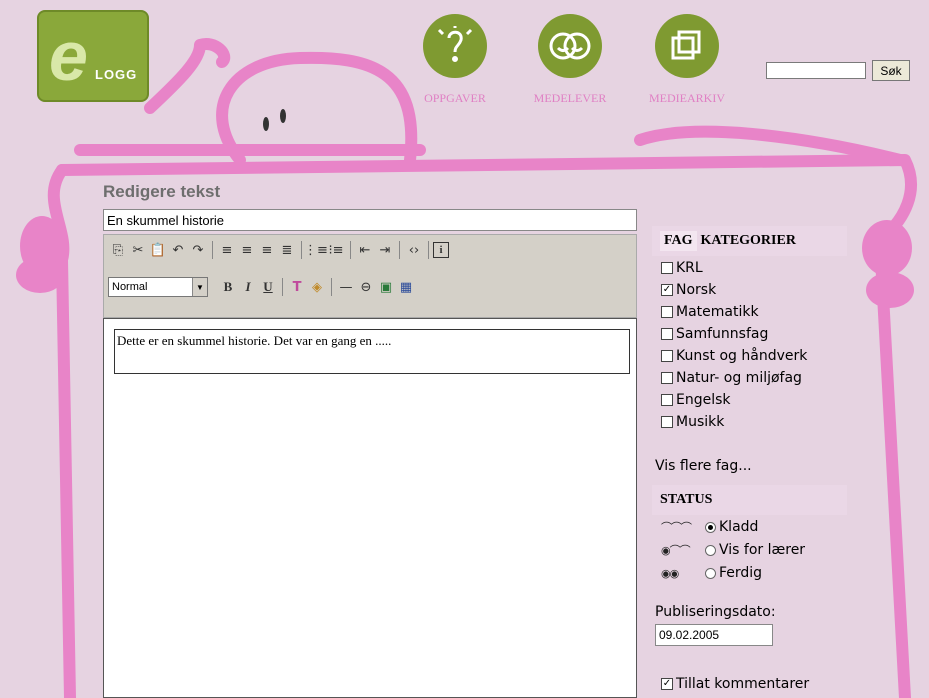  I want to click on subject-checkbox-engelsk: Engelsk, so click(696, 400).